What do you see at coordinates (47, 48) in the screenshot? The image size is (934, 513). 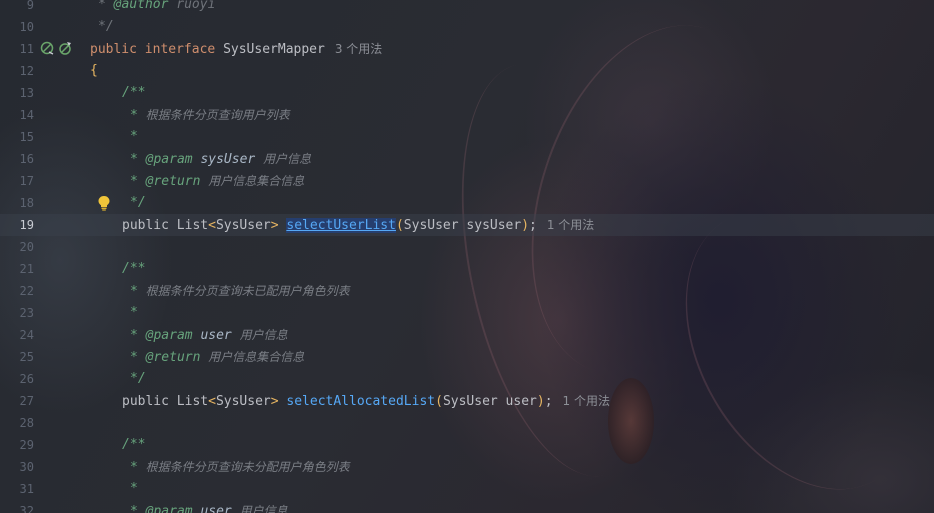 I see `implemented-mapper-icon` at bounding box center [47, 48].